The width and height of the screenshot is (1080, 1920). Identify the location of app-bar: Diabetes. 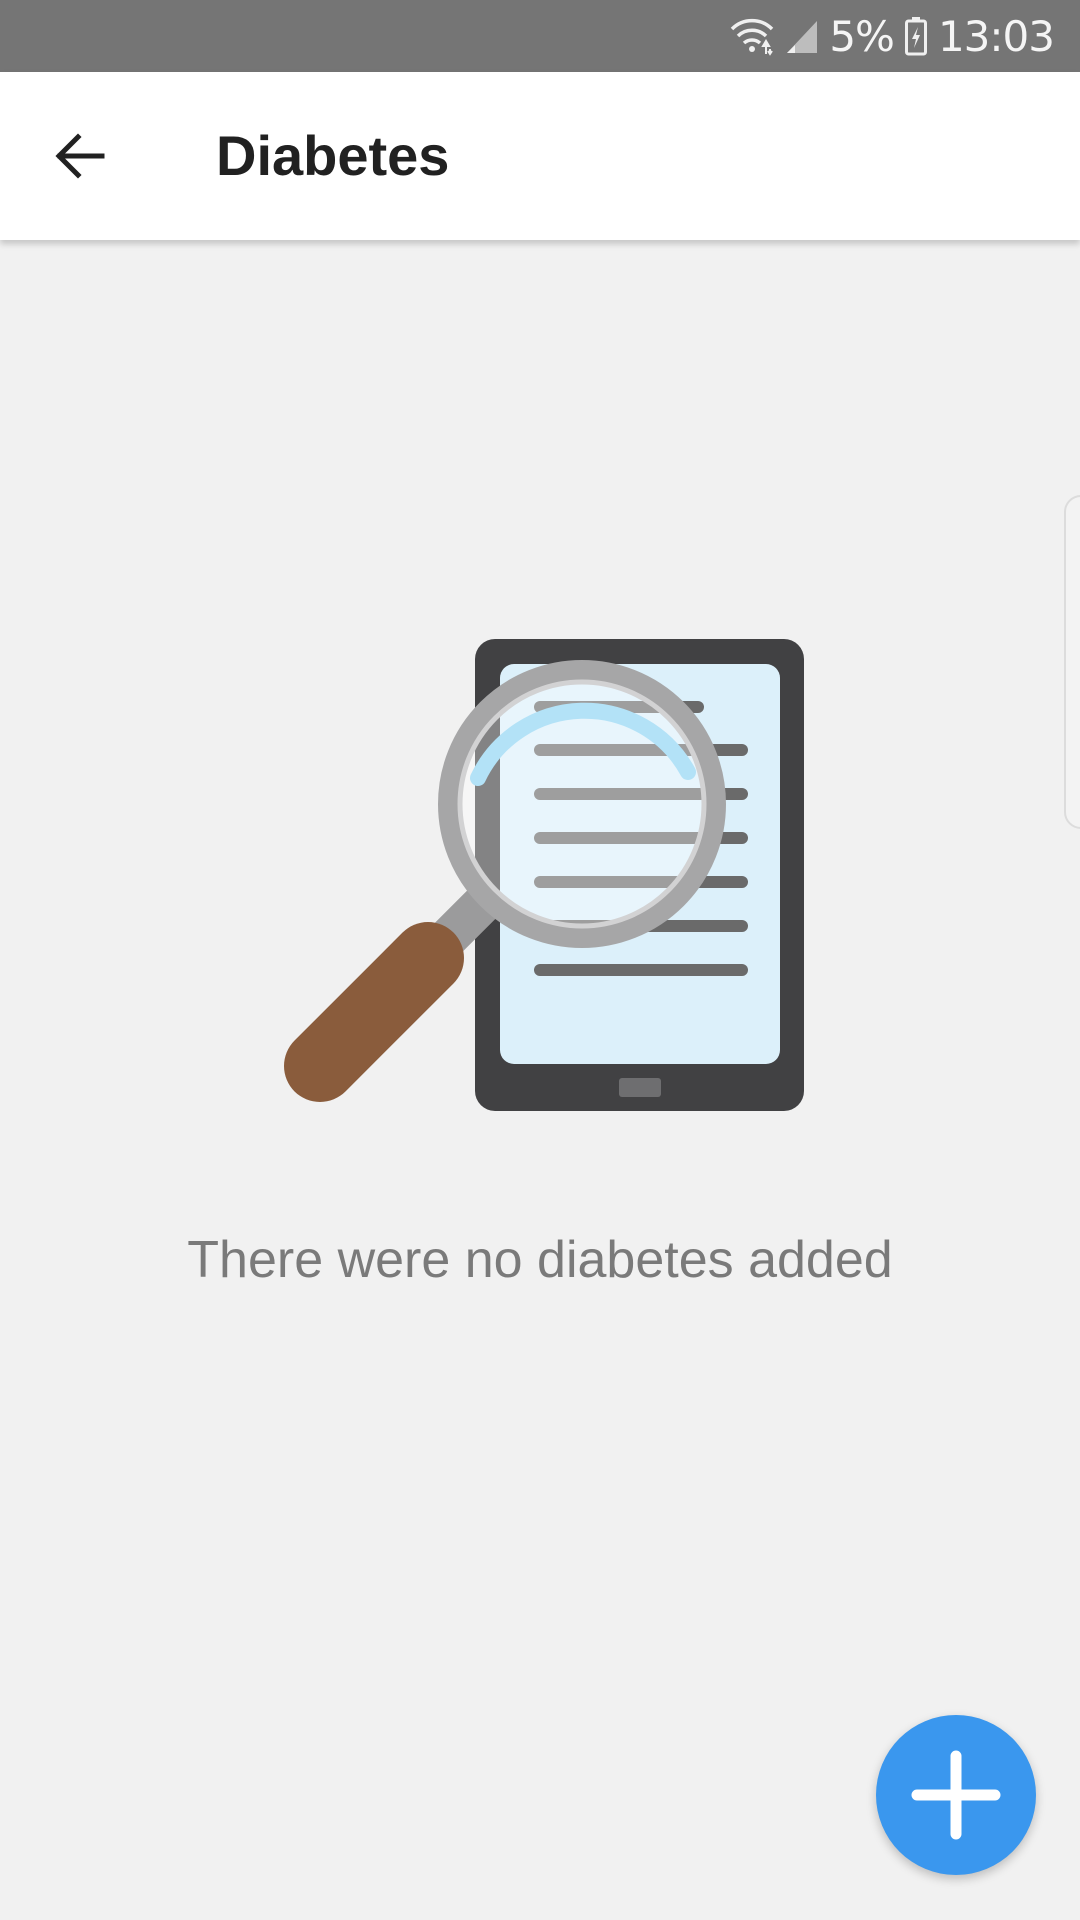
(540, 156).